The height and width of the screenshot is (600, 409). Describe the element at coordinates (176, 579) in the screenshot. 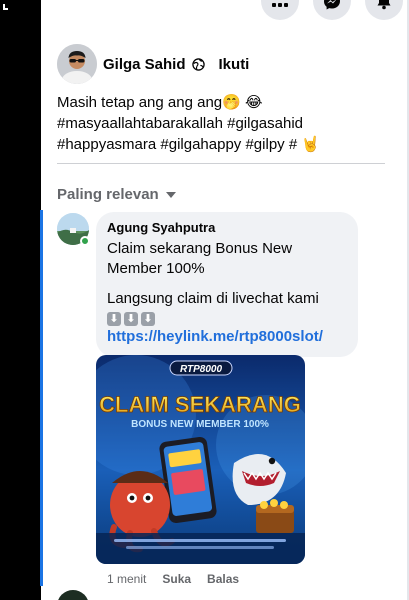

I see `like-button: Suka` at that location.